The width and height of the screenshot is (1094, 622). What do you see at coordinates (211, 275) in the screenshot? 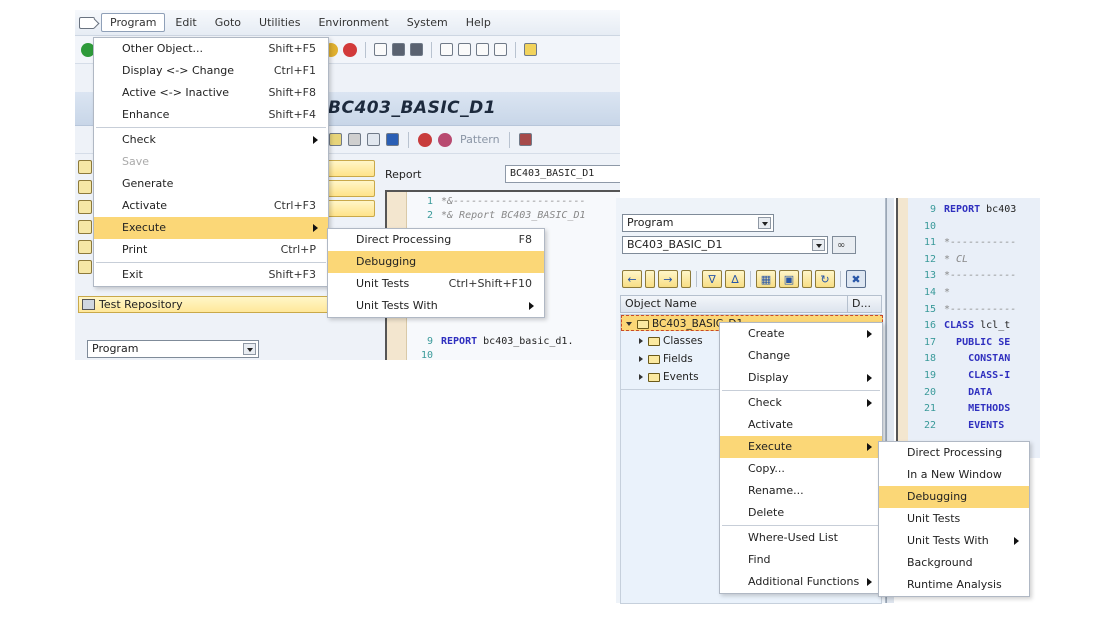
I see `menu-item-exit: Exit Shift+F3` at bounding box center [211, 275].